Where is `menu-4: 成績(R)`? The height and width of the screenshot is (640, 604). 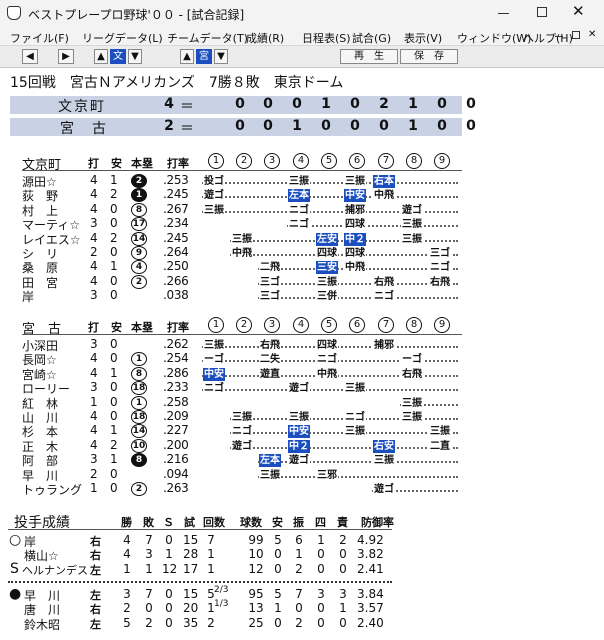
menu-4: 成績(R) is located at coordinates (265, 38).